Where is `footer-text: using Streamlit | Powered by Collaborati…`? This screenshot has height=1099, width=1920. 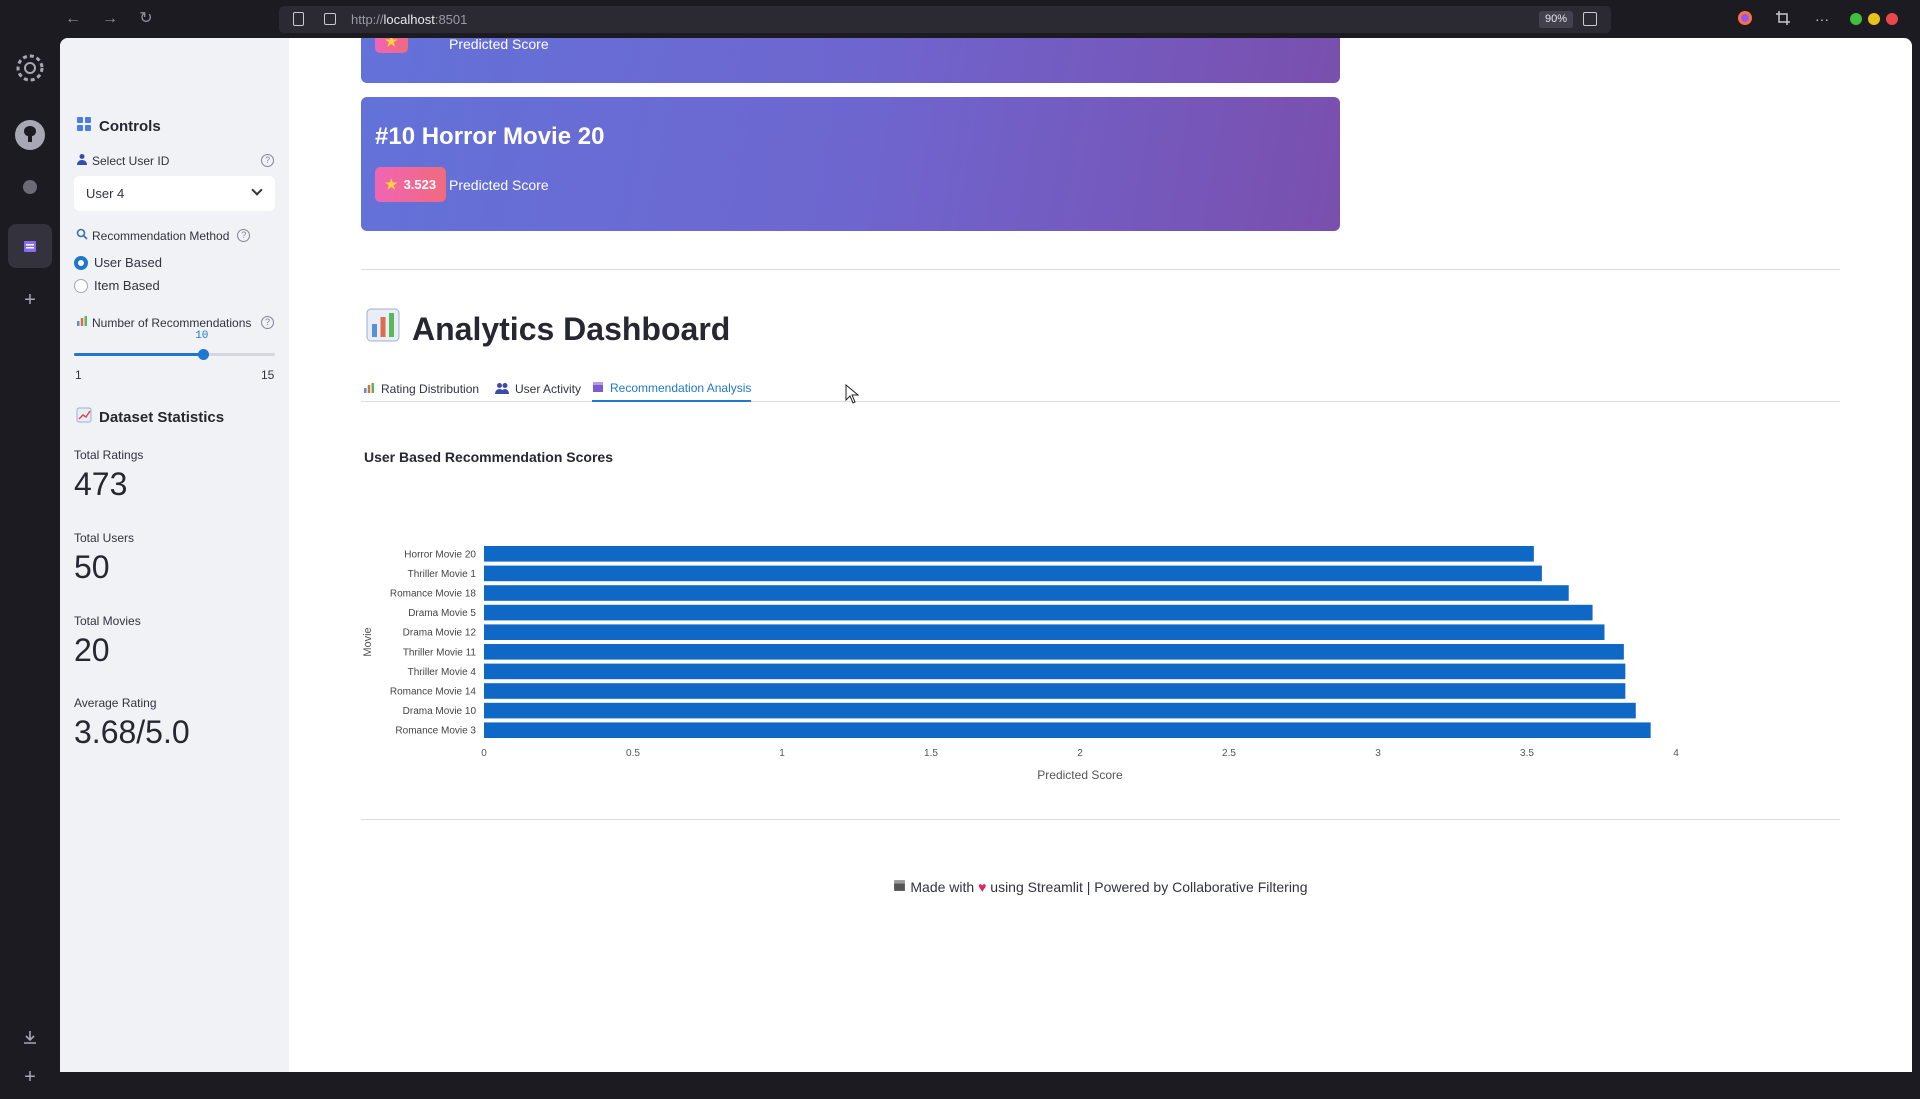 footer-text: using Streamlit | Powered by Collaborati… is located at coordinates (1149, 887).